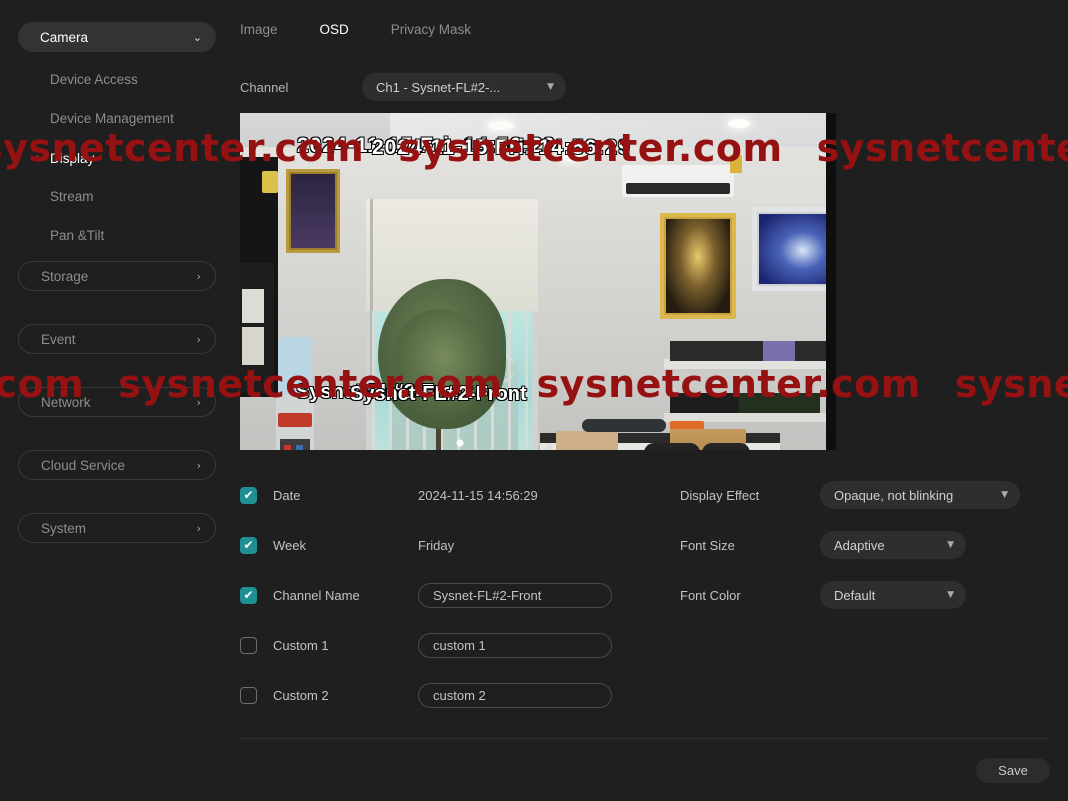 This screenshot has height=801, width=1068. I want to click on save-button: Save, so click(1013, 770).